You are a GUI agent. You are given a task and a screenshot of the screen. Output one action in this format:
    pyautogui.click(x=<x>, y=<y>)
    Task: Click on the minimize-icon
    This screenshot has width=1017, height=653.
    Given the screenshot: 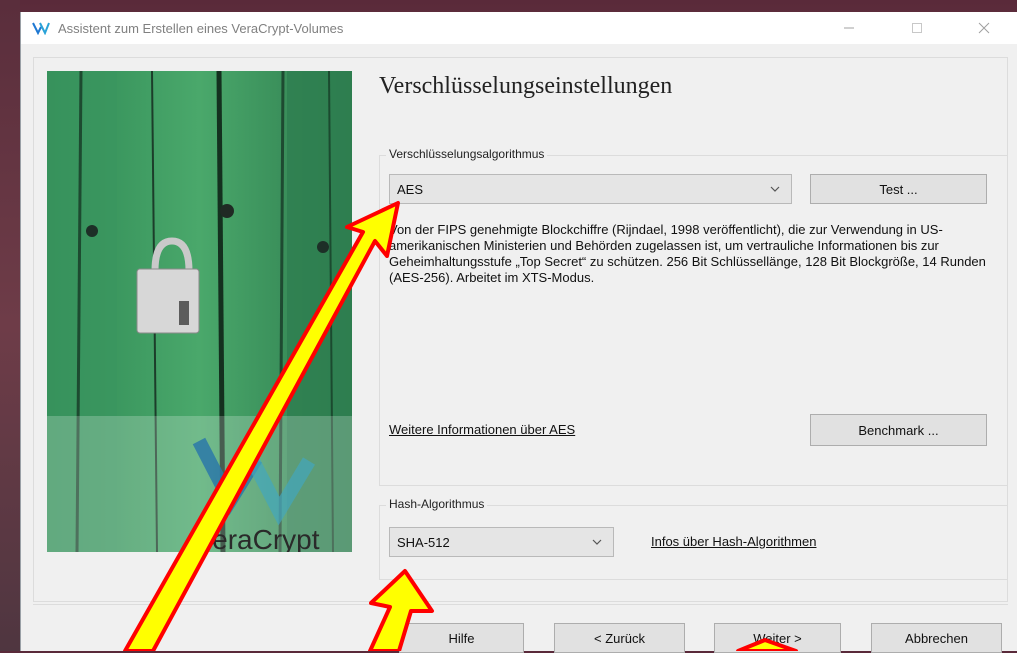 What is the action you would take?
    pyautogui.click(x=849, y=28)
    